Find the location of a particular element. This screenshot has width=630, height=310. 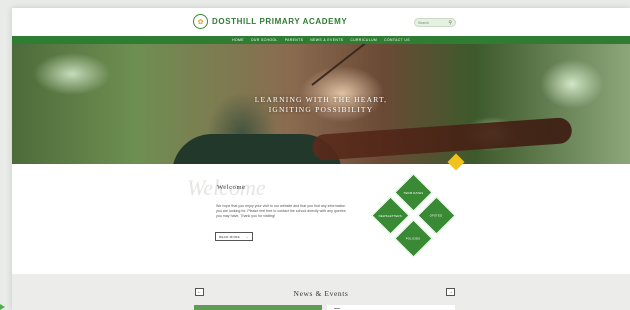

read-more-button: READ MORE → is located at coordinates (234, 236).